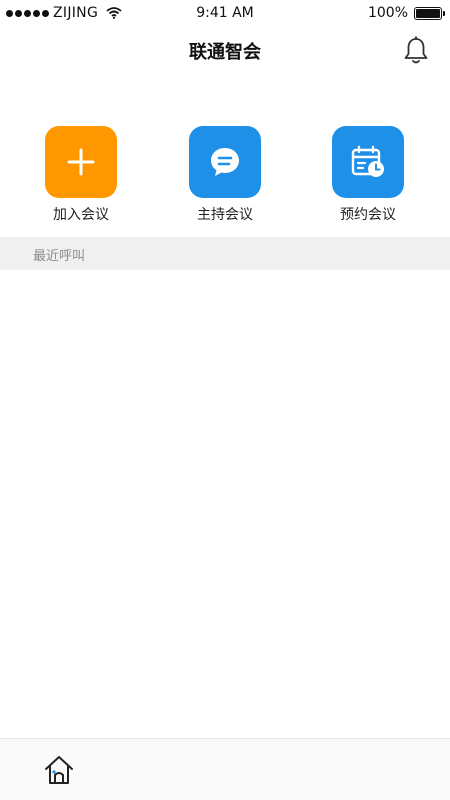 The width and height of the screenshot is (450, 800). I want to click on host-meeting-label: 主持会议, so click(225, 215).